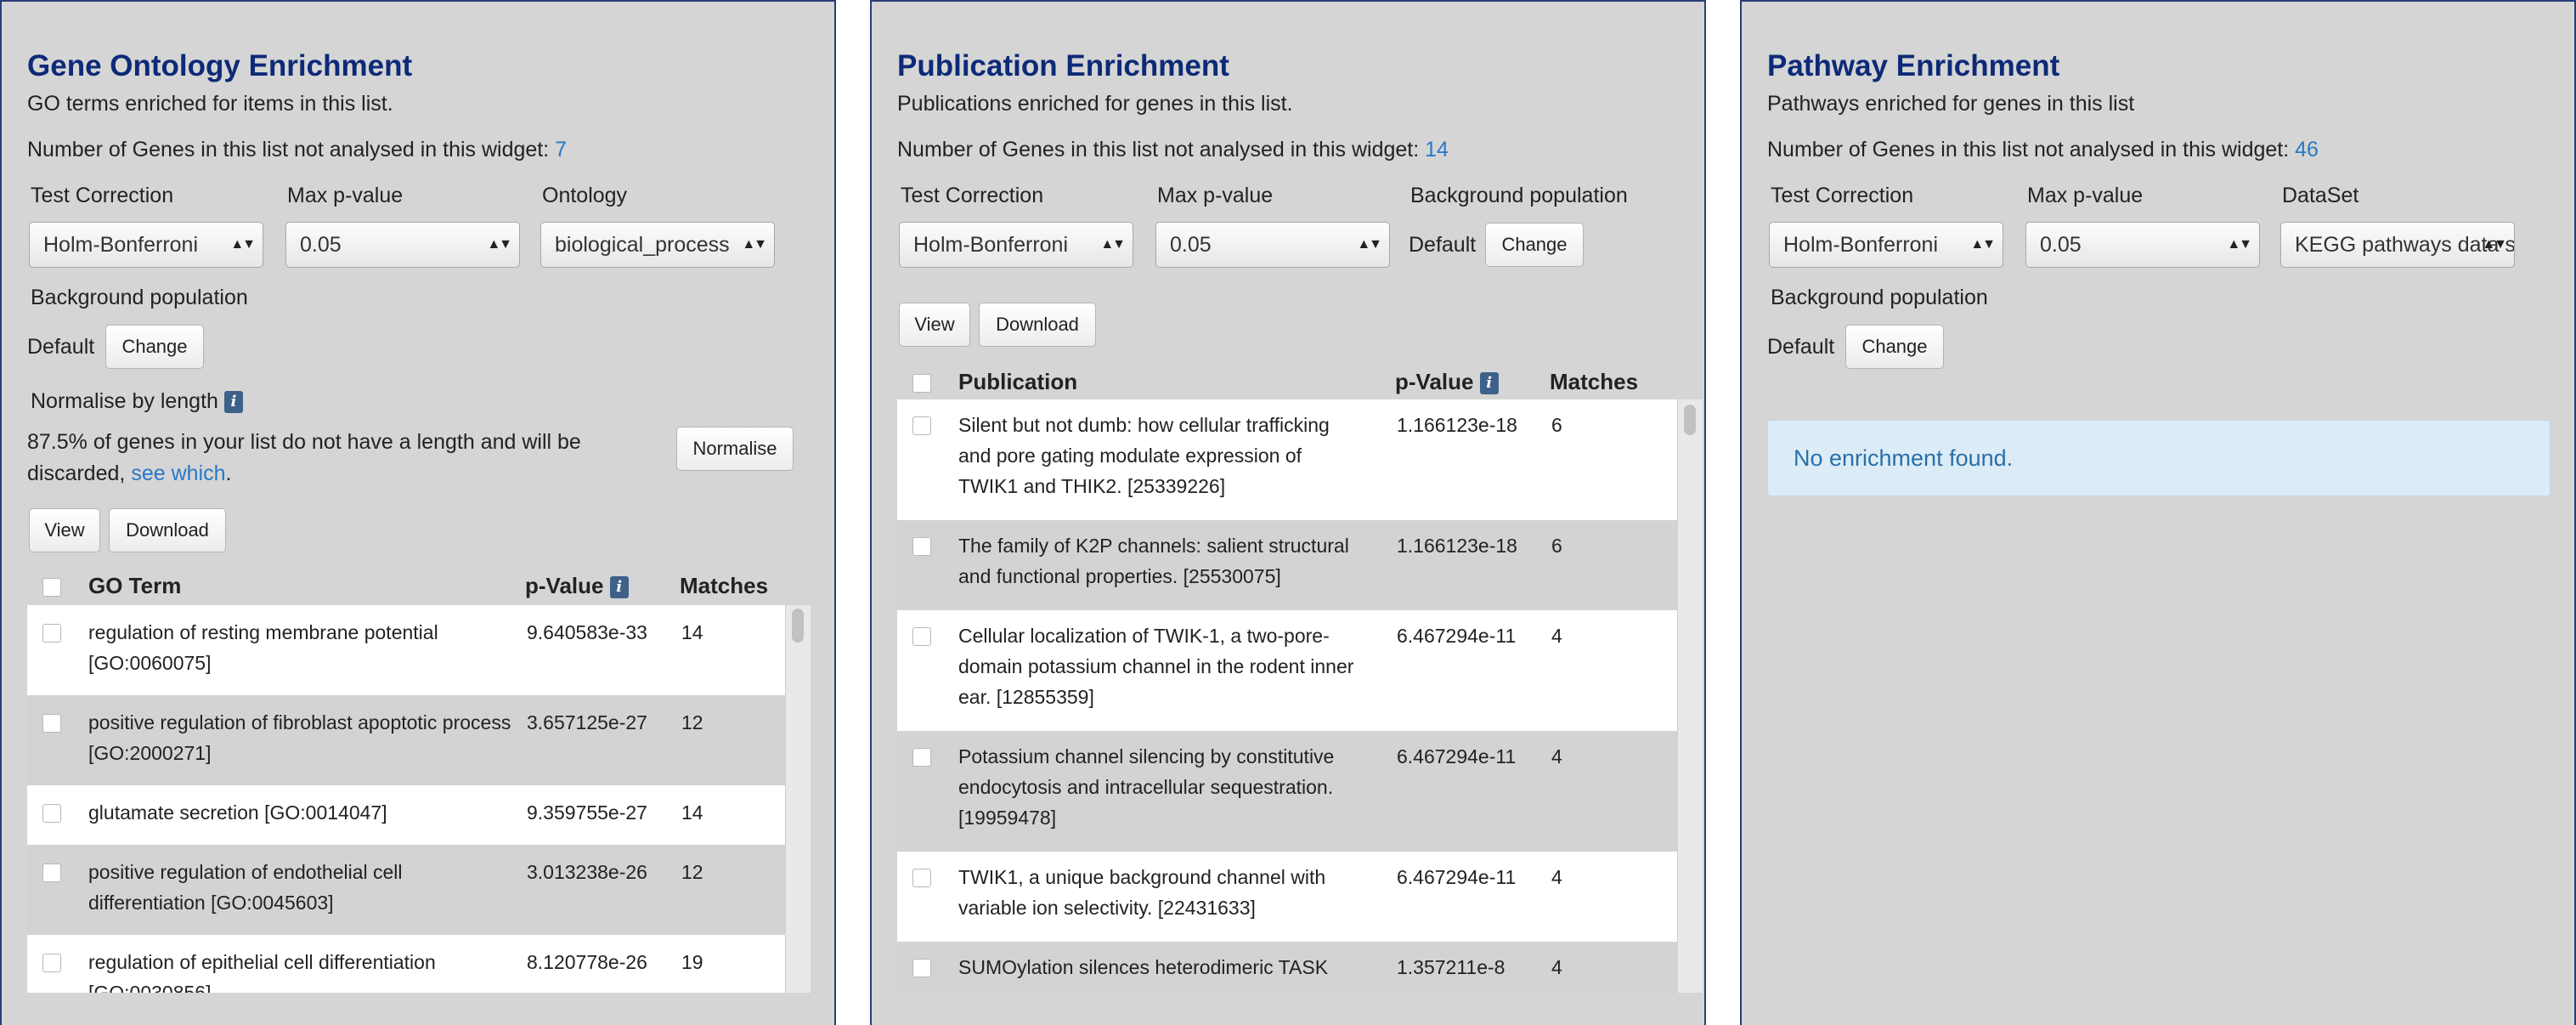 This screenshot has height=1025, width=2576. I want to click on row-p-value: 8.120778e-26, so click(587, 962).